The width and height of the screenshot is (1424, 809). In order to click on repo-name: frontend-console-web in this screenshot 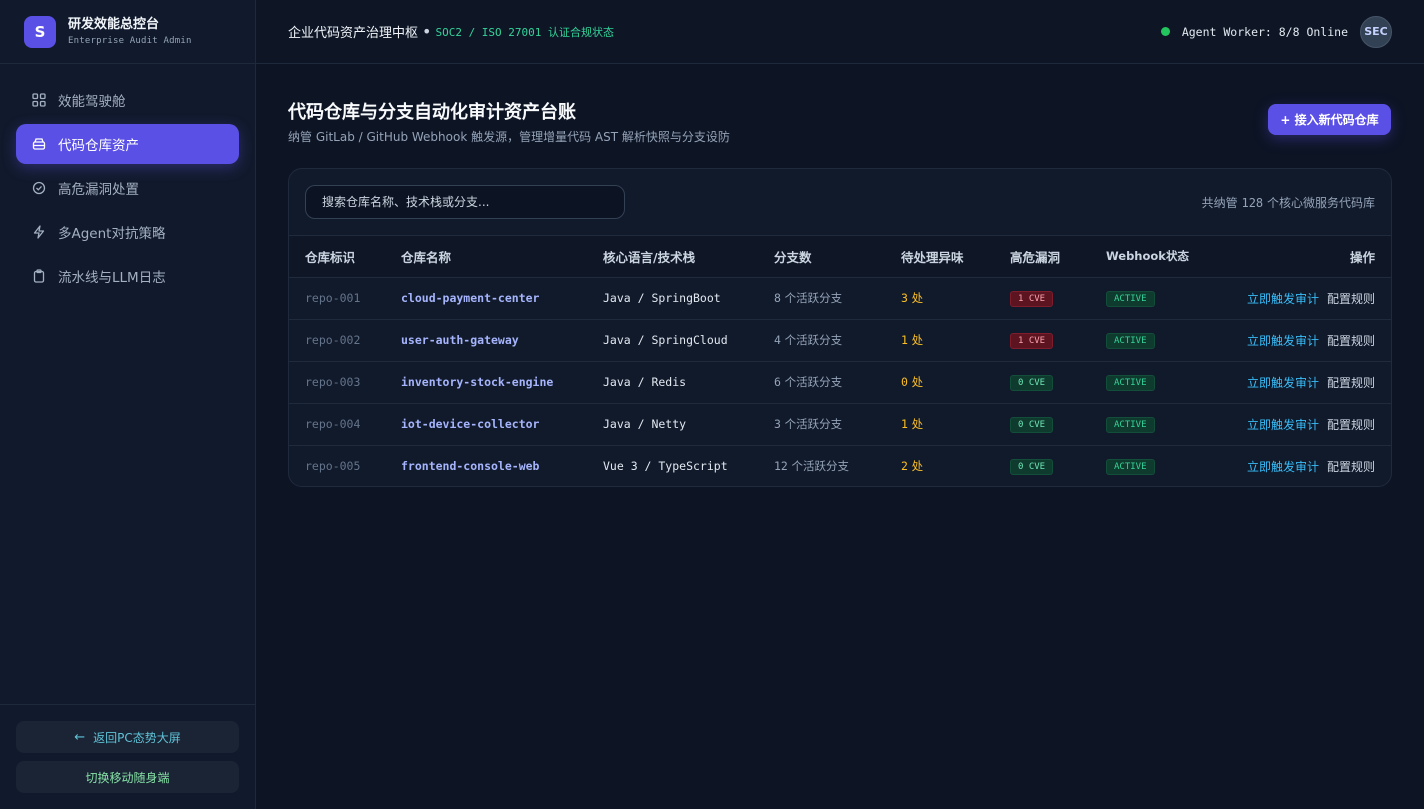, I will do `click(470, 466)`.